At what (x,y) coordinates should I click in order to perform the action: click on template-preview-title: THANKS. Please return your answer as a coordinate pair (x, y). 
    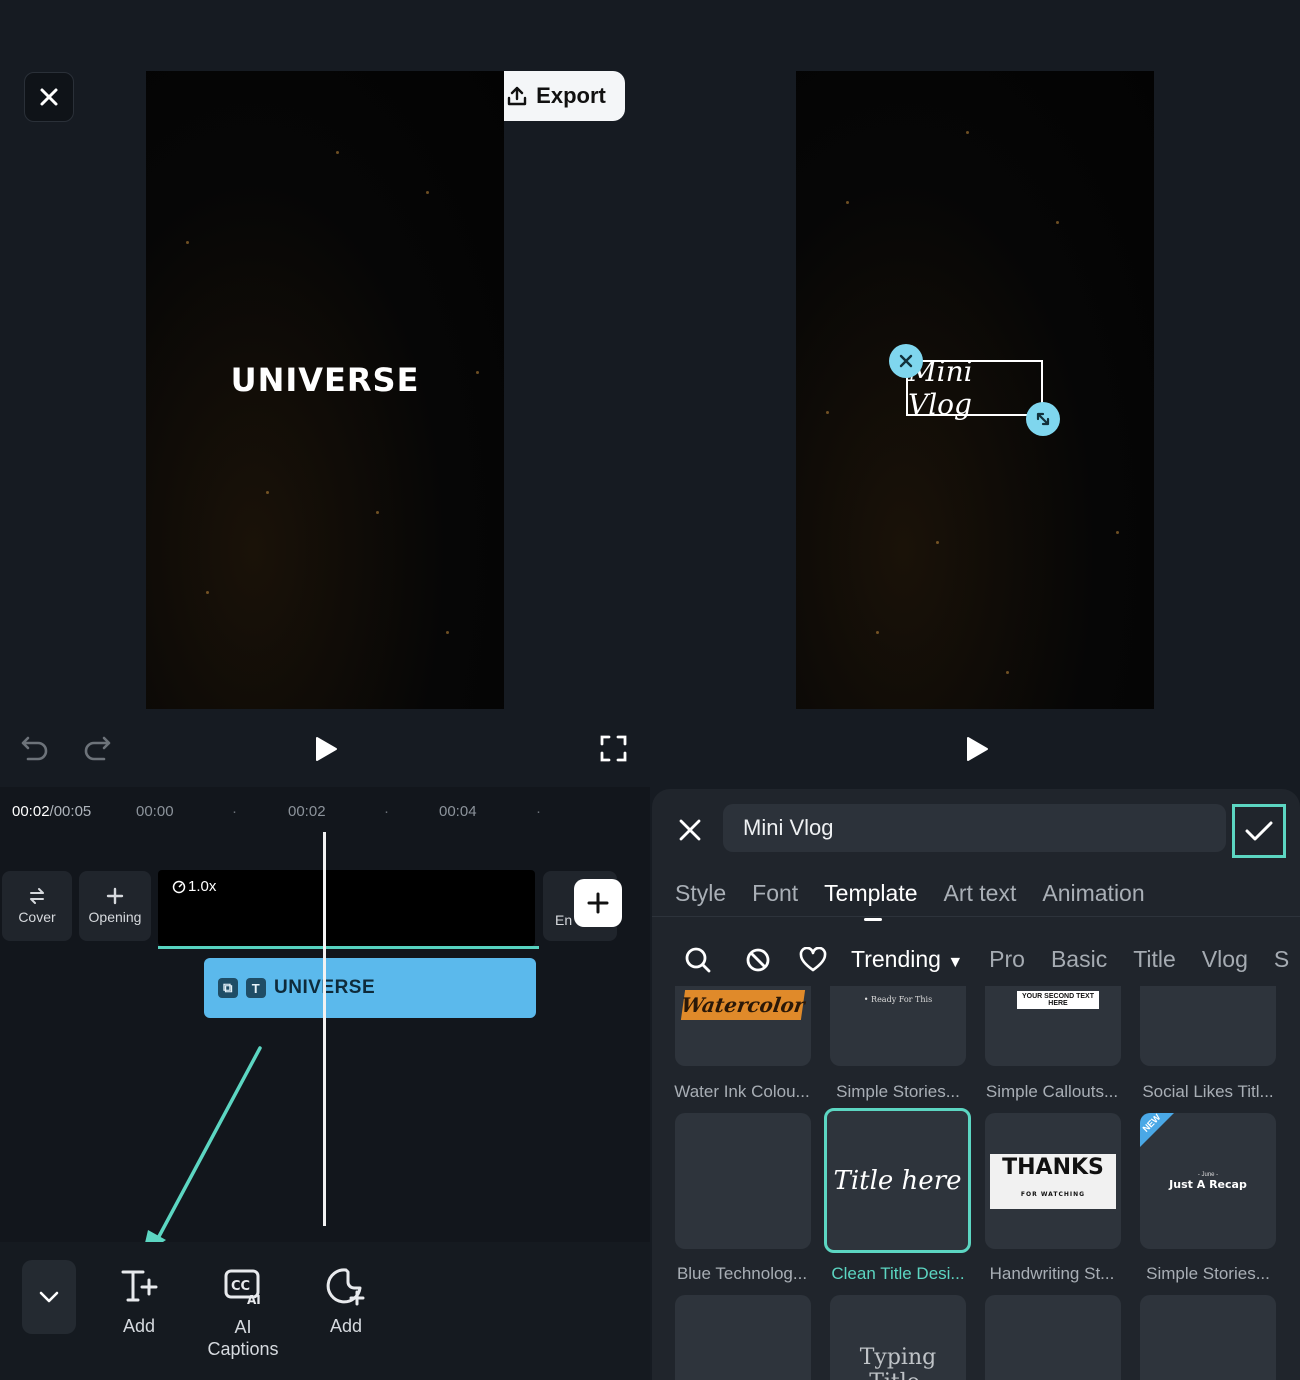
    Looking at the image, I should click on (1053, 1167).